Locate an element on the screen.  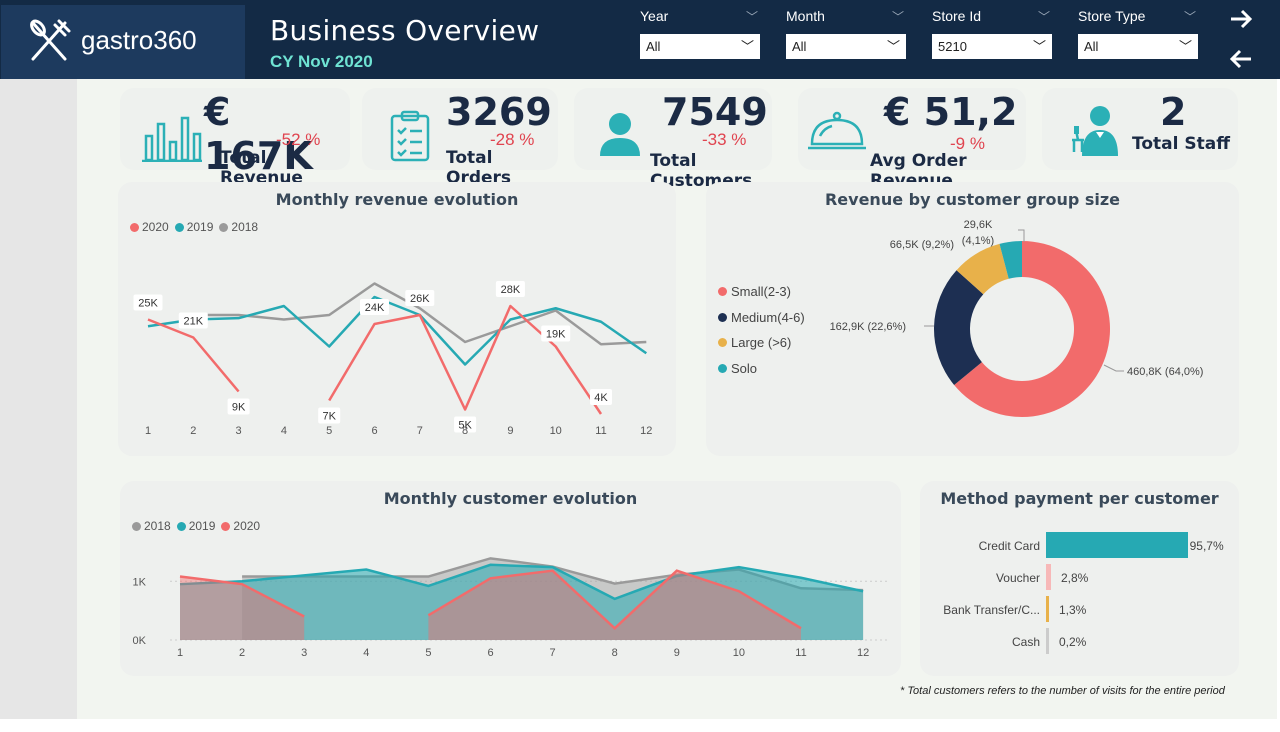
kpi-value: 3269 is located at coordinates (499, 112).